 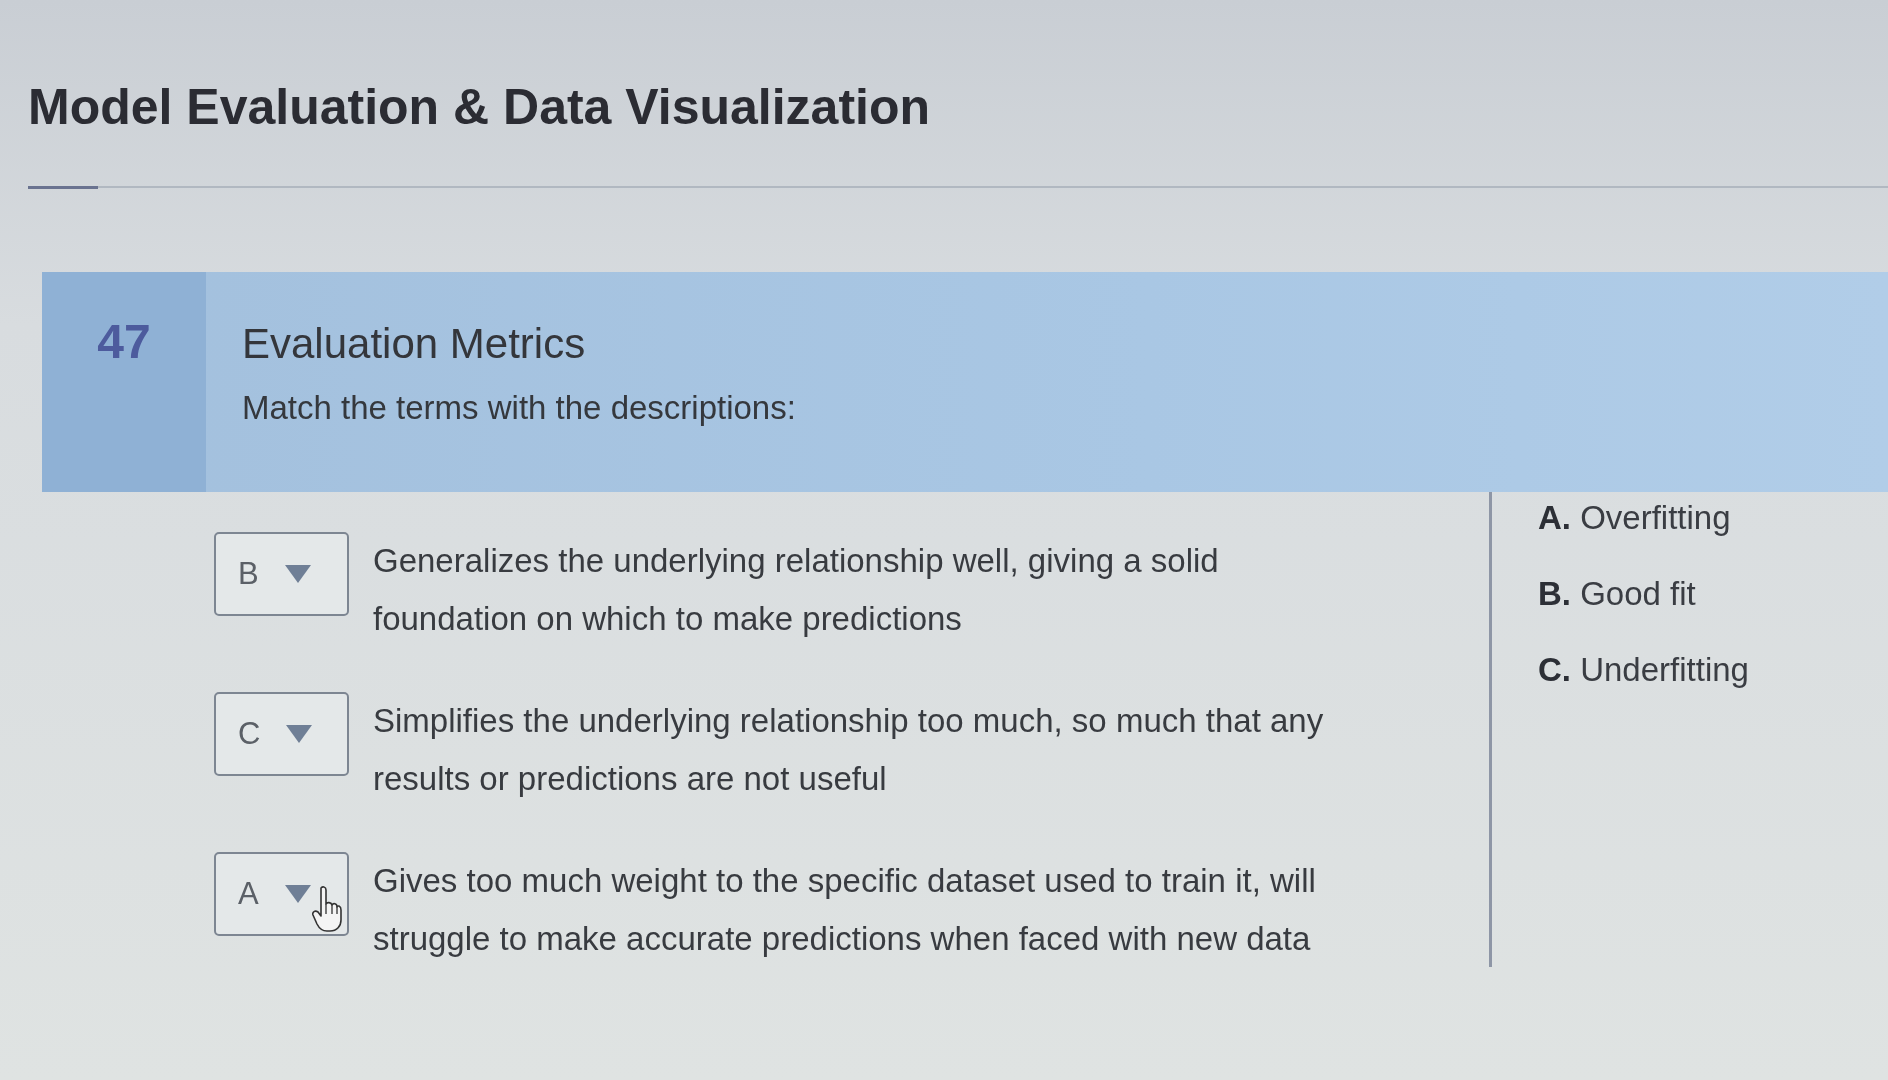 I want to click on question-number: 47, so click(x=124, y=342).